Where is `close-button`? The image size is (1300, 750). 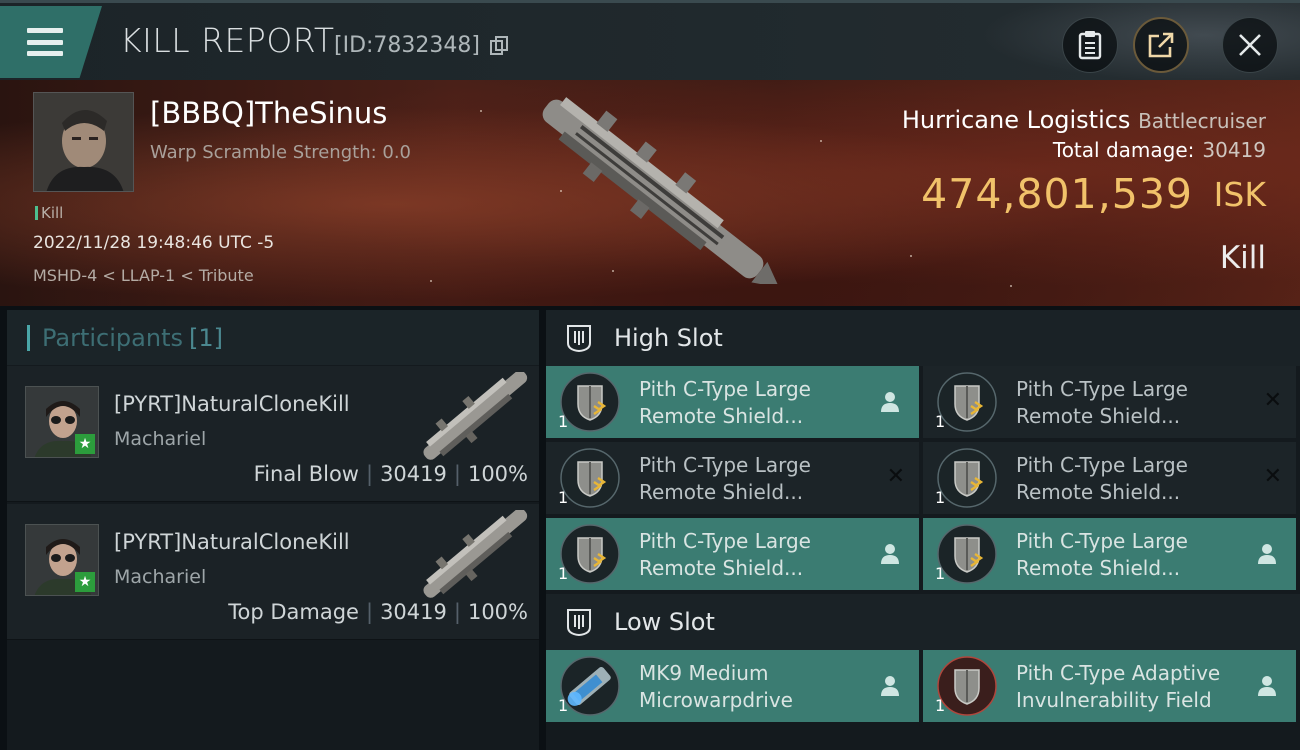
close-button is located at coordinates (1250, 45).